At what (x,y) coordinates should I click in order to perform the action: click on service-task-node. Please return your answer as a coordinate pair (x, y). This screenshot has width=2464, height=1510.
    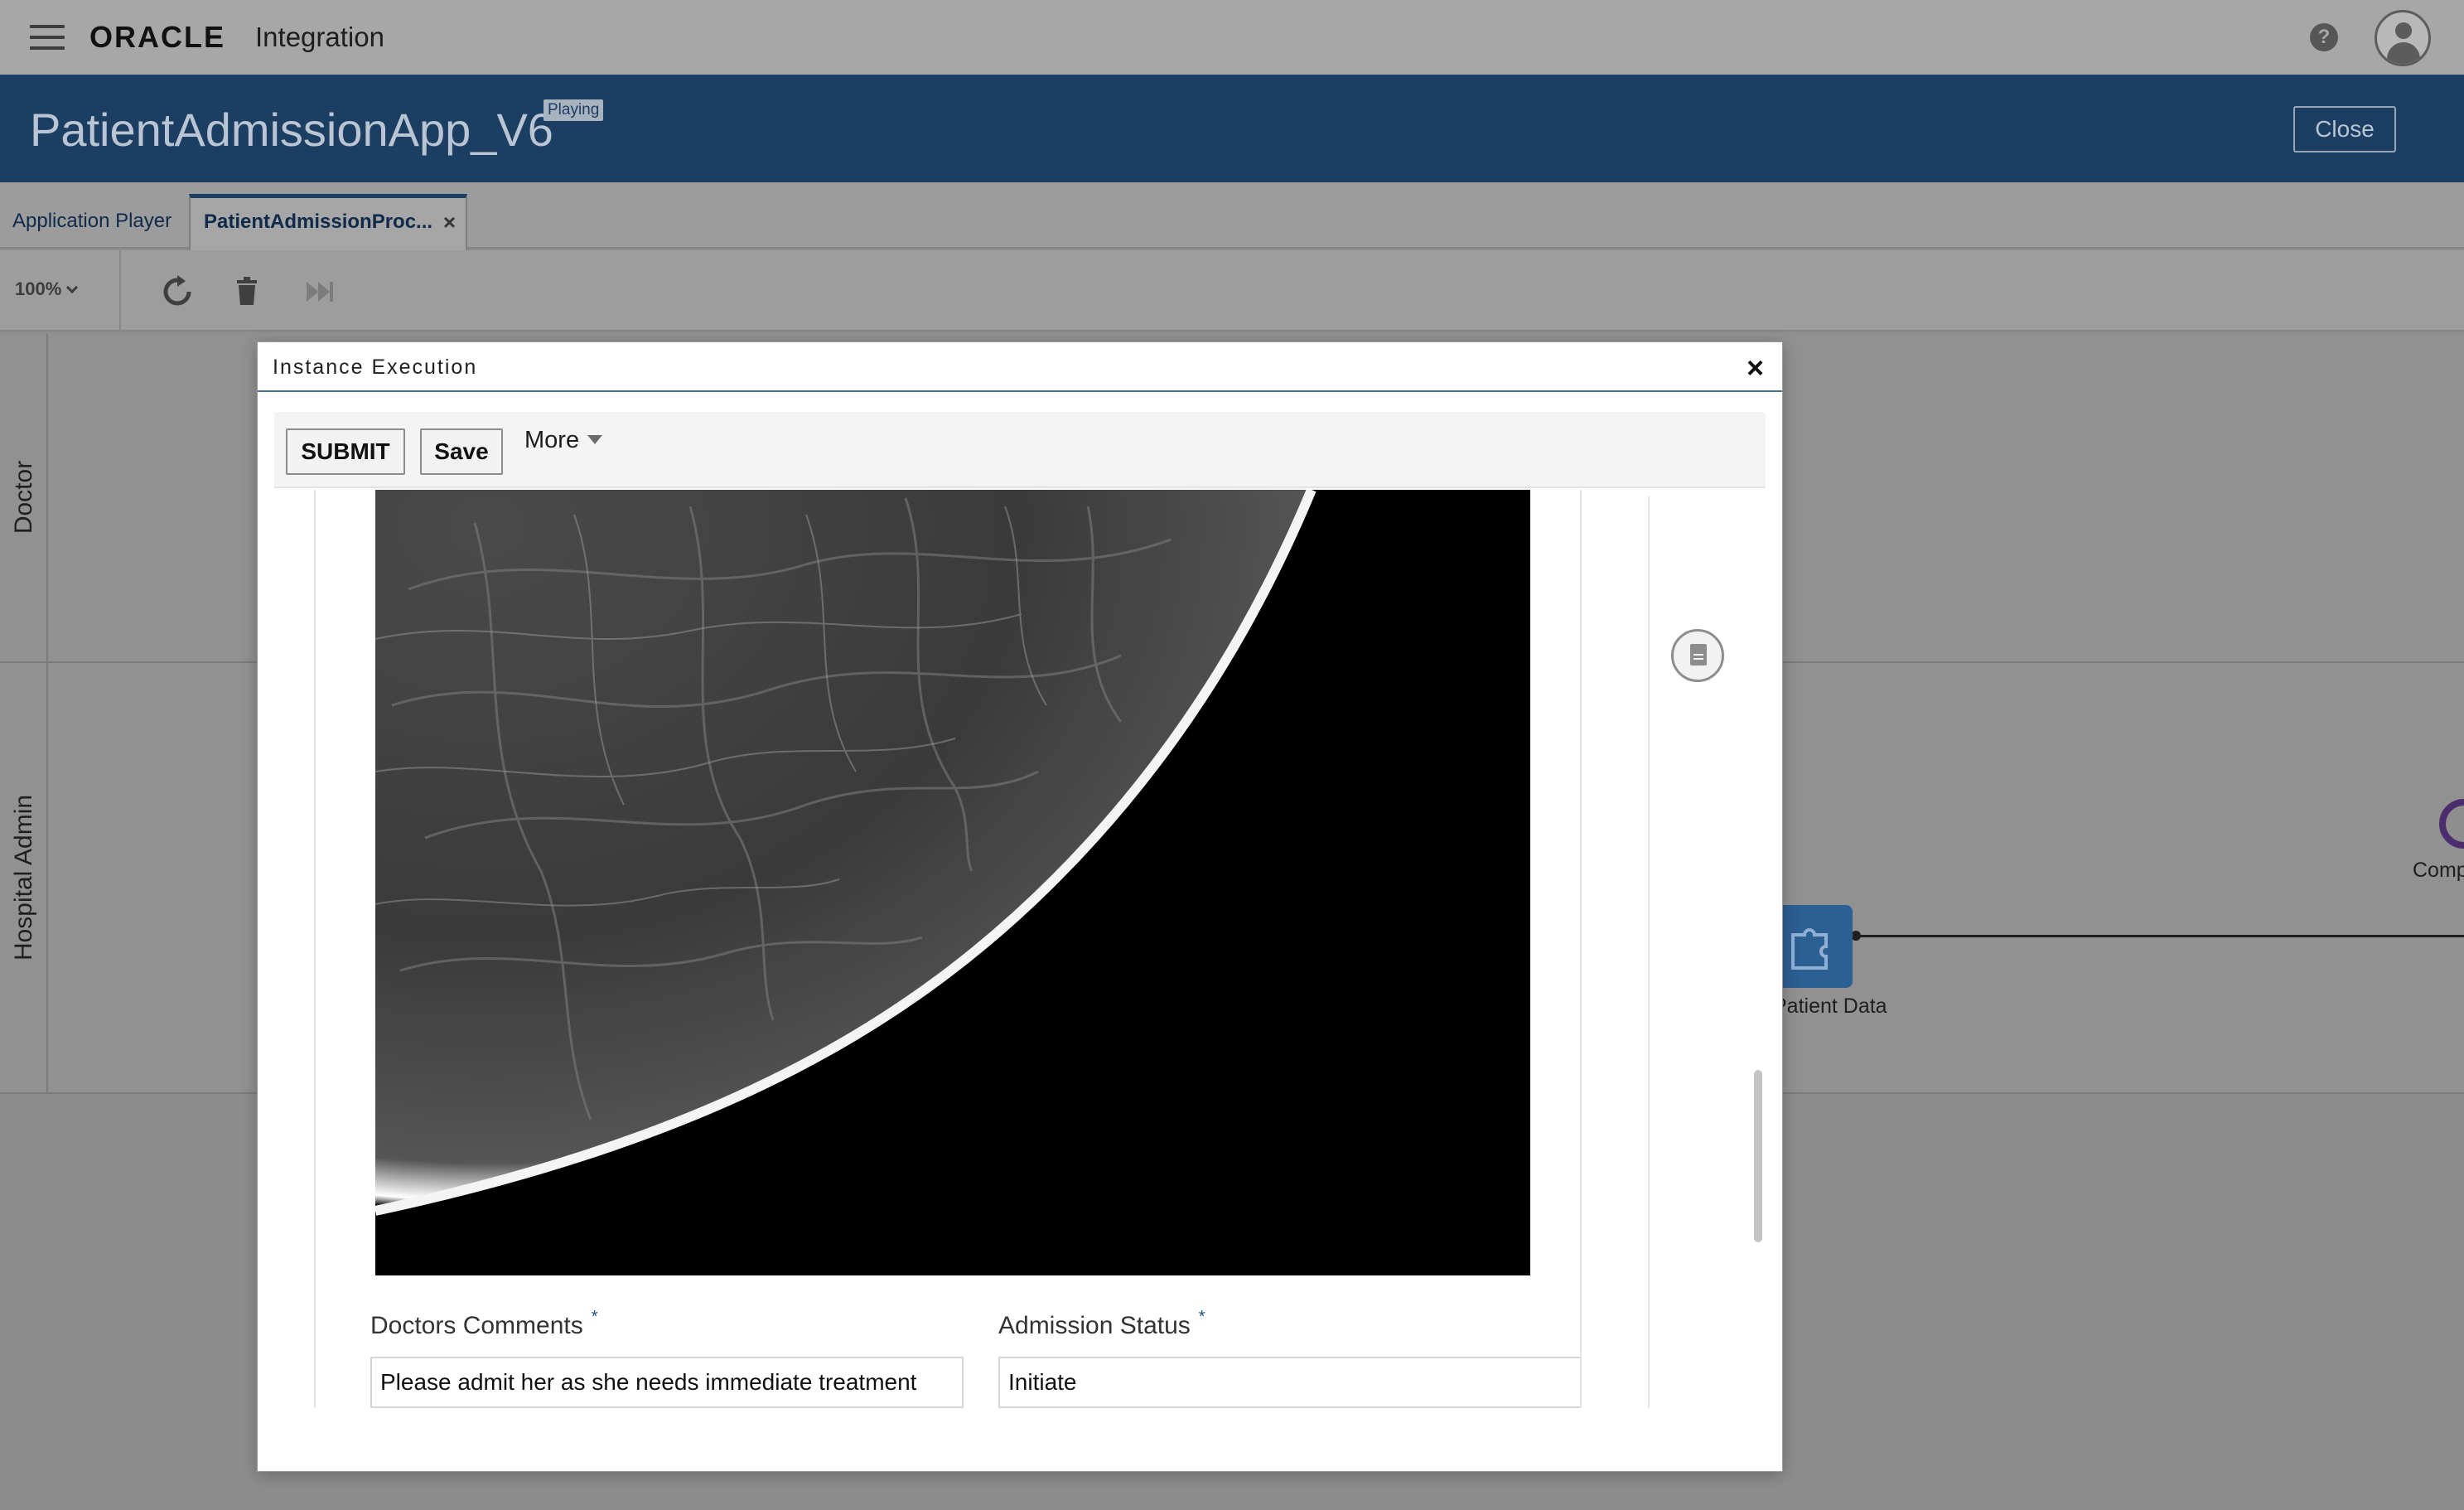
    Looking at the image, I should click on (1813, 947).